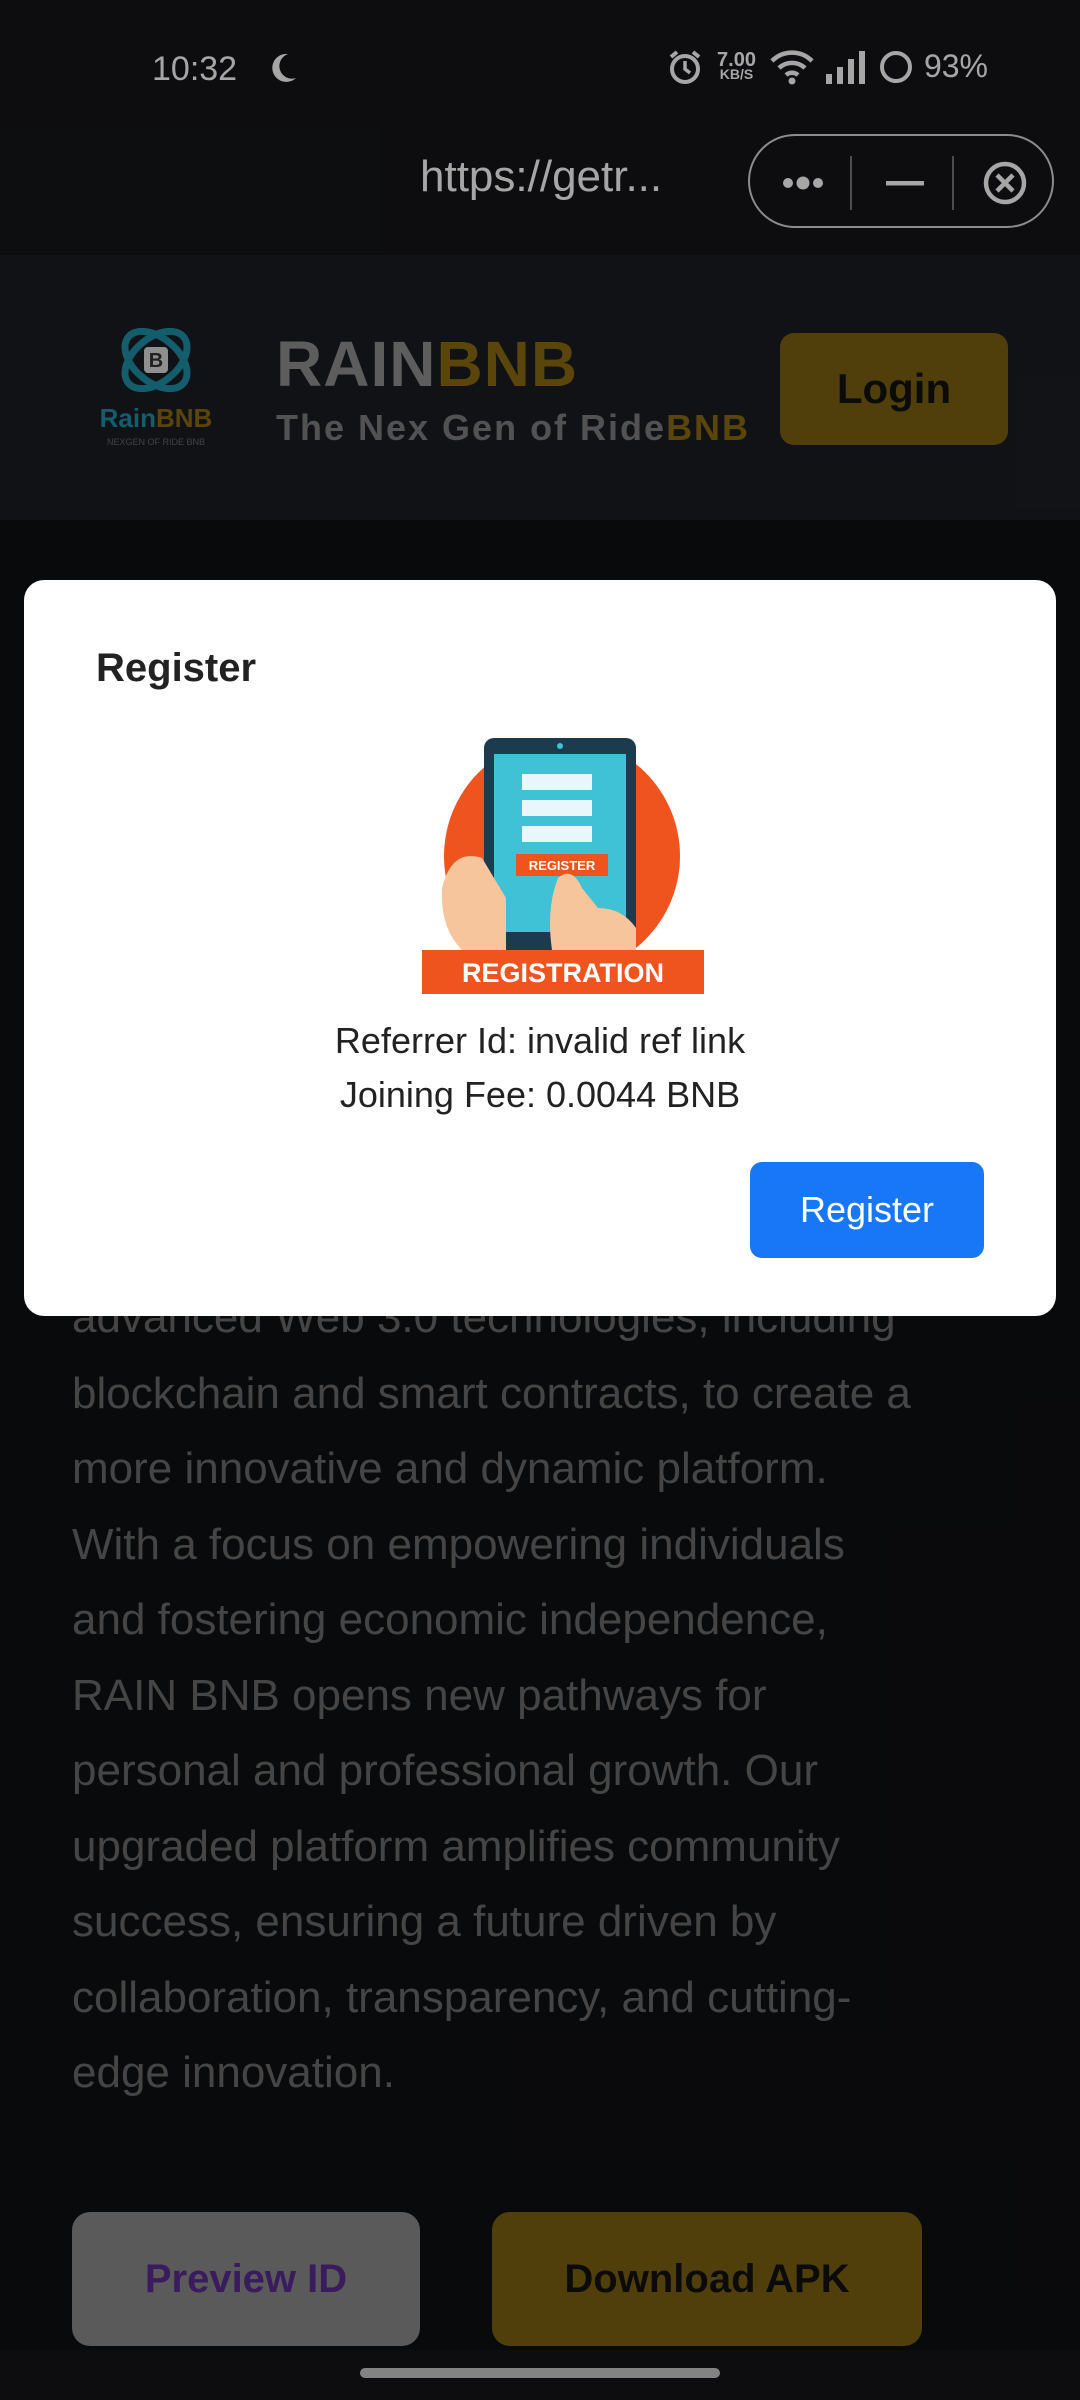  Describe the element at coordinates (540, 1040) in the screenshot. I see `referrer-id-text: Referrer Id: invalid ref link` at that location.